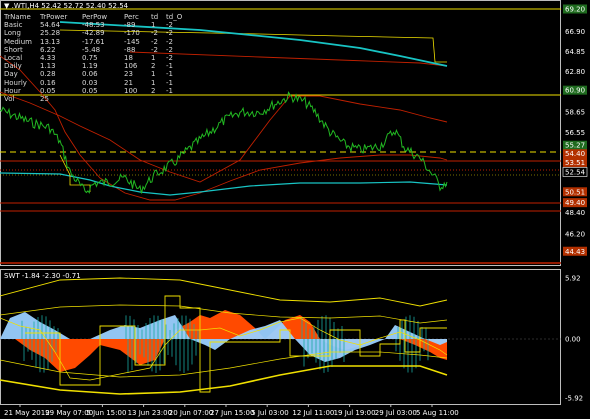  What do you see at coordinates (13, 25) in the screenshot?
I see `table-cell: Basic` at bounding box center [13, 25].